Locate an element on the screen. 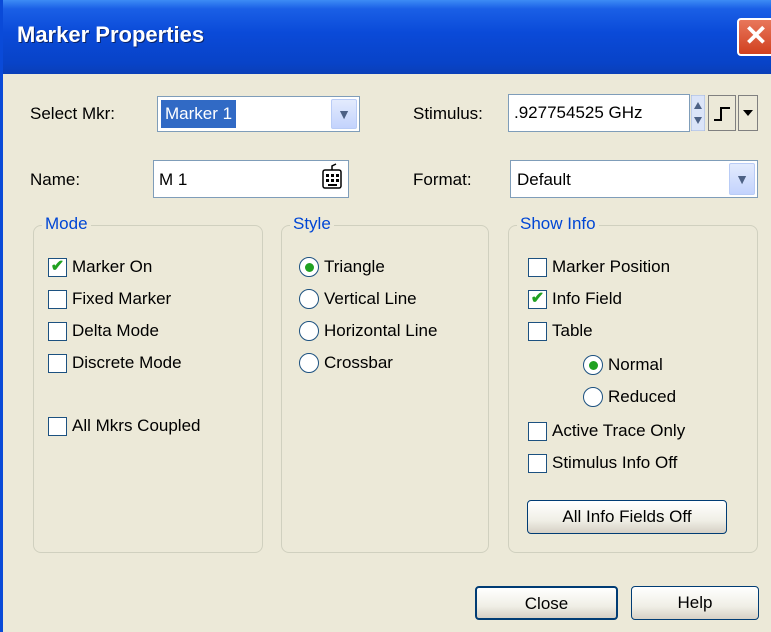 The width and height of the screenshot is (771, 632). checkbox-label: Stimulus Info Off is located at coordinates (615, 462).